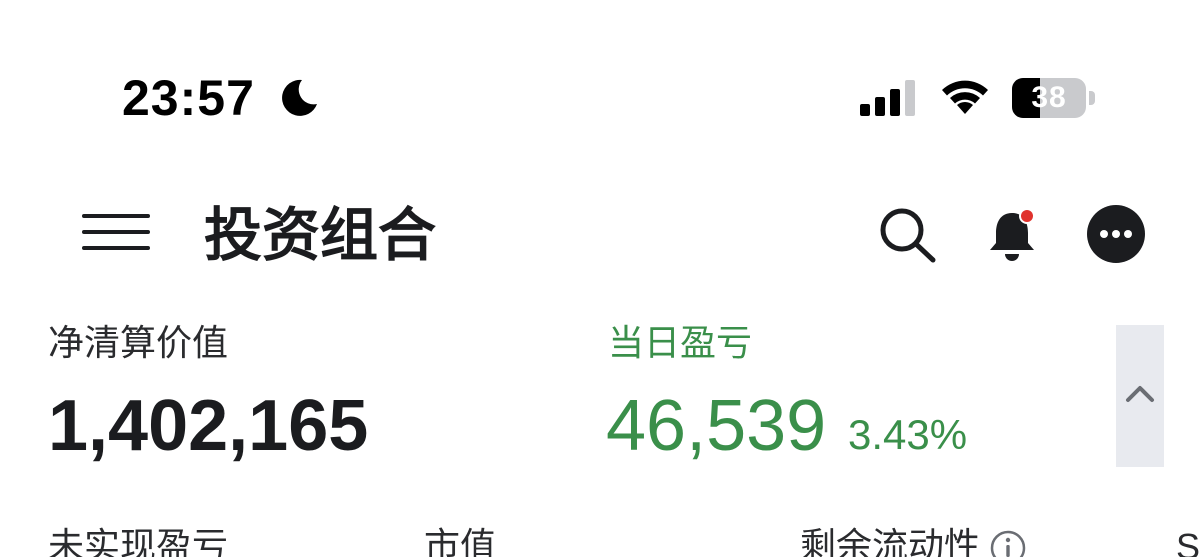  I want to click on excess-liquidity-label: 剩余流动性, so click(890, 541).